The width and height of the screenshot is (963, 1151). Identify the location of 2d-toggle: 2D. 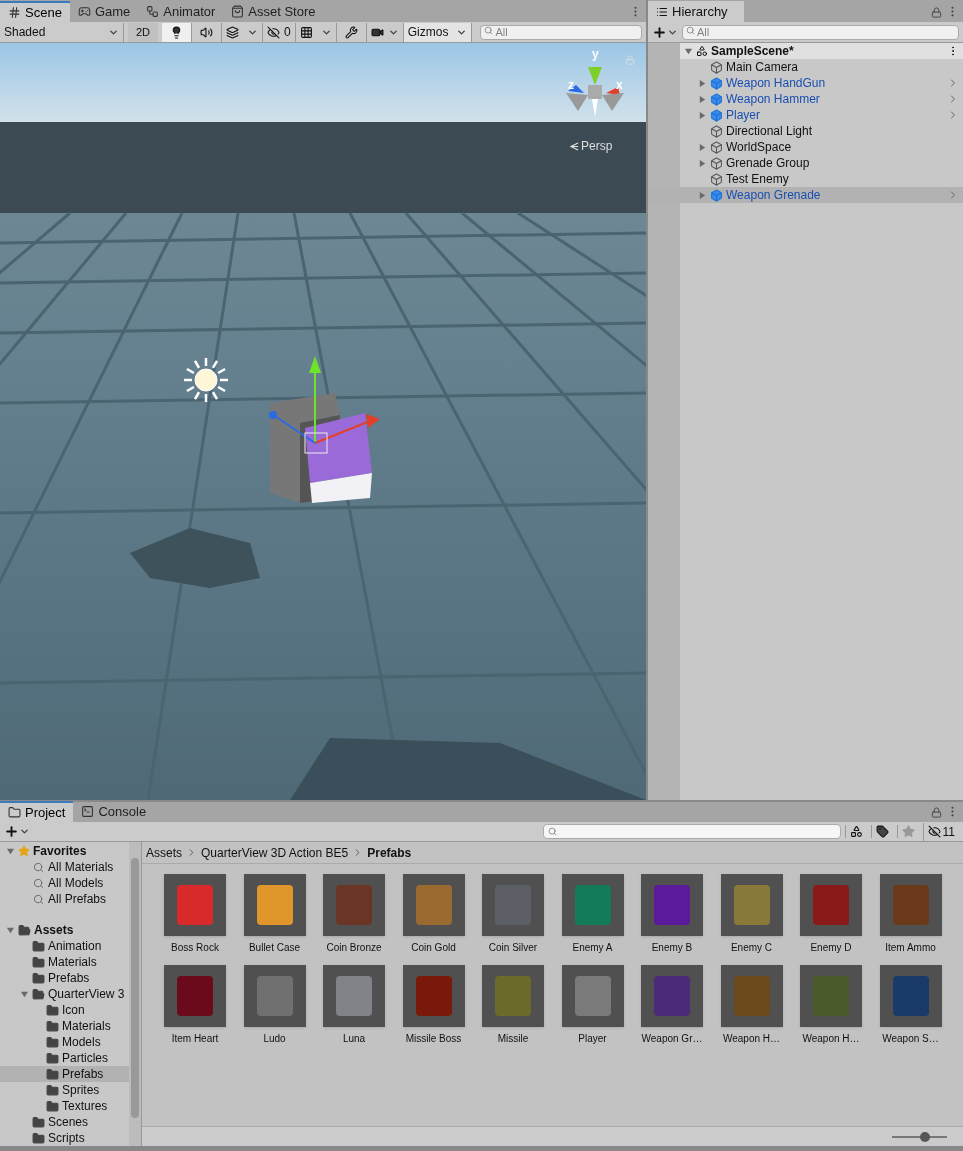
(143, 32).